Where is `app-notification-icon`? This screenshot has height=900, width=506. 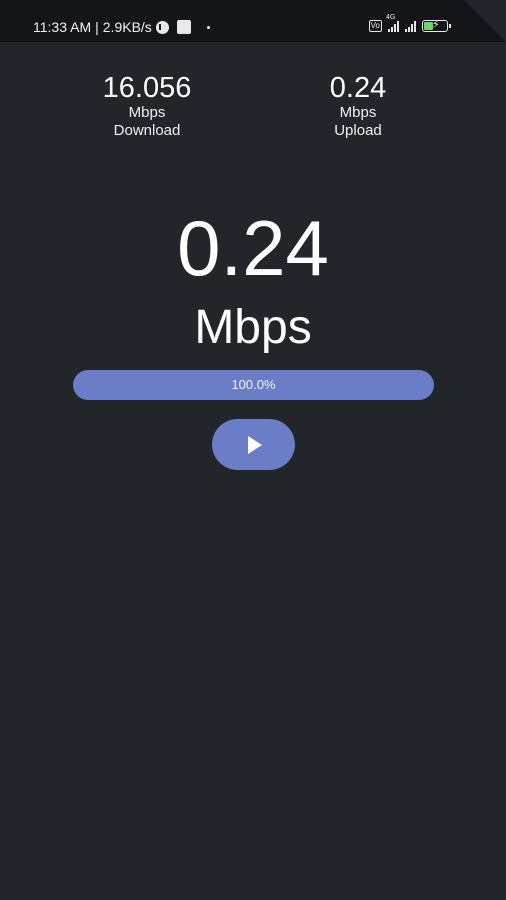 app-notification-icon is located at coordinates (183, 27).